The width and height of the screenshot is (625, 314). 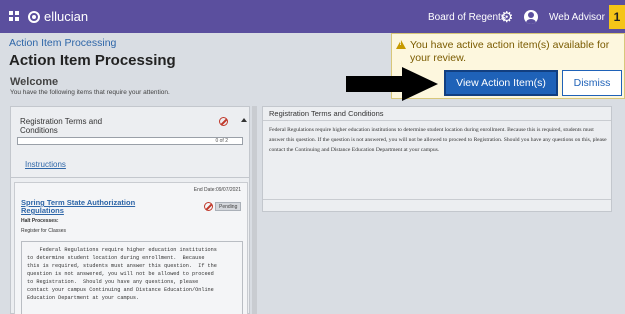 What do you see at coordinates (221, 141) in the screenshot?
I see `progress-text: 0 of 2` at bounding box center [221, 141].